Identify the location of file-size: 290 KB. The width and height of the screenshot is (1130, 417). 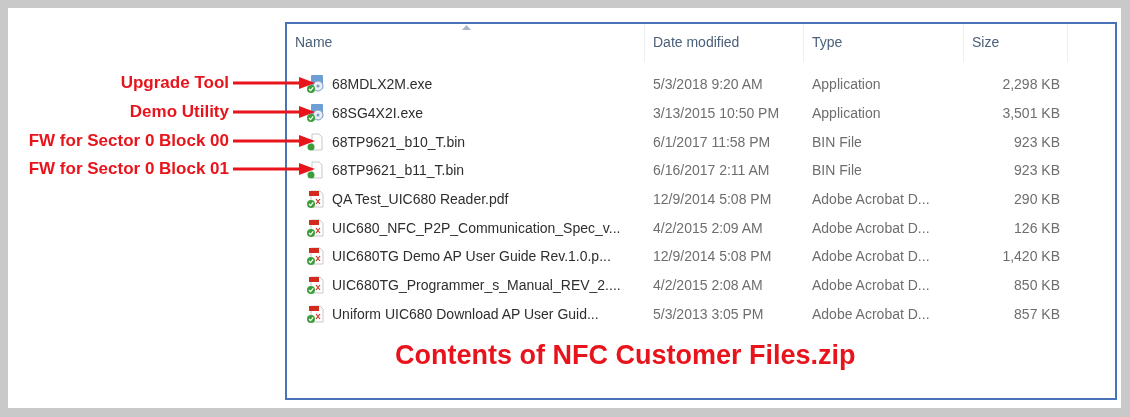
(1037, 199).